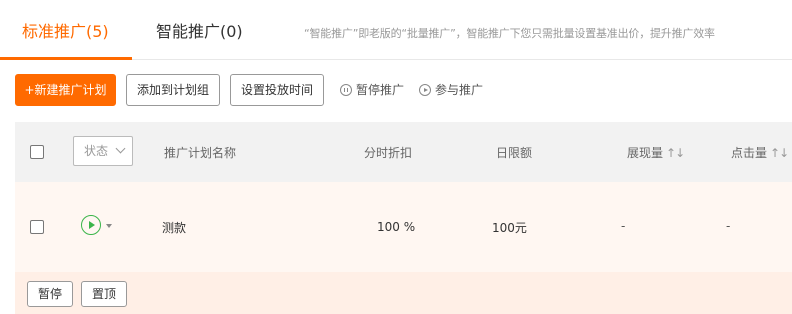  Describe the element at coordinates (509, 33) in the screenshot. I see `tab-description: “智能推广”即老版的“批量推广”，智能推广下您只需批量设置基准出价，提升推广效率` at that location.